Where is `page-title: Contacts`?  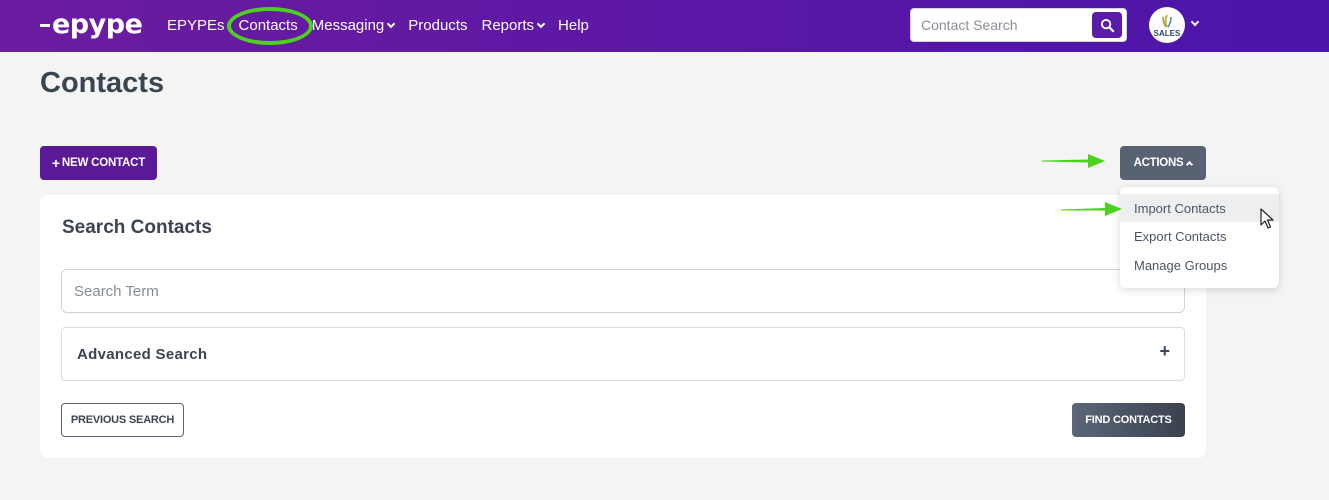
page-title: Contacts is located at coordinates (102, 83).